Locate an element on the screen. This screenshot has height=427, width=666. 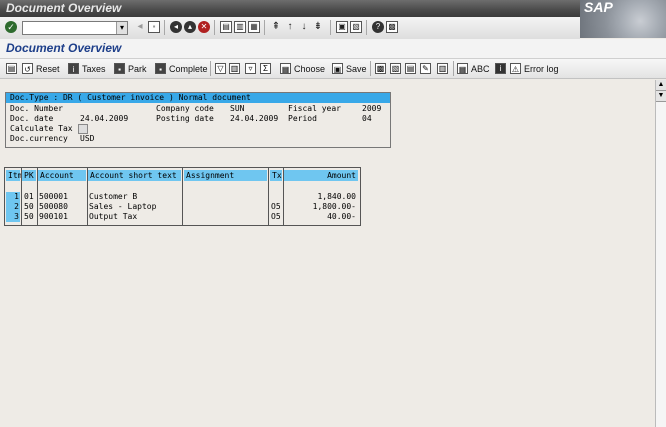
abc-analysis-button: ▦ ABC is located at coordinates (473, 68).